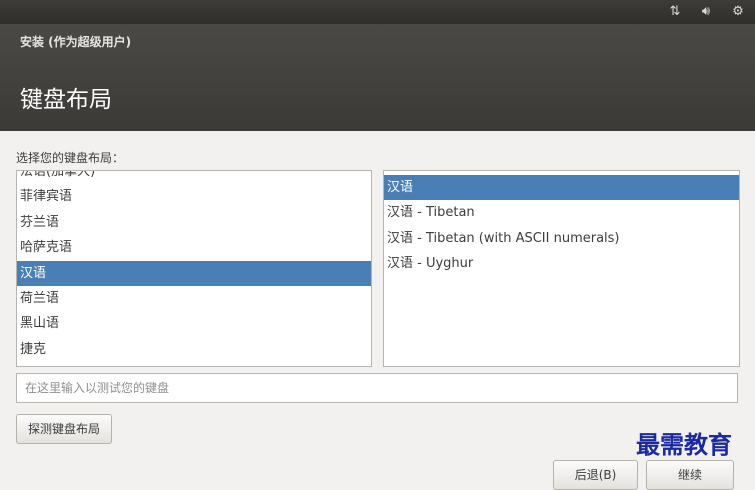 The image size is (755, 490). Describe the element at coordinates (684, 444) in the screenshot. I see `watermark-logo: 最需教育` at that location.